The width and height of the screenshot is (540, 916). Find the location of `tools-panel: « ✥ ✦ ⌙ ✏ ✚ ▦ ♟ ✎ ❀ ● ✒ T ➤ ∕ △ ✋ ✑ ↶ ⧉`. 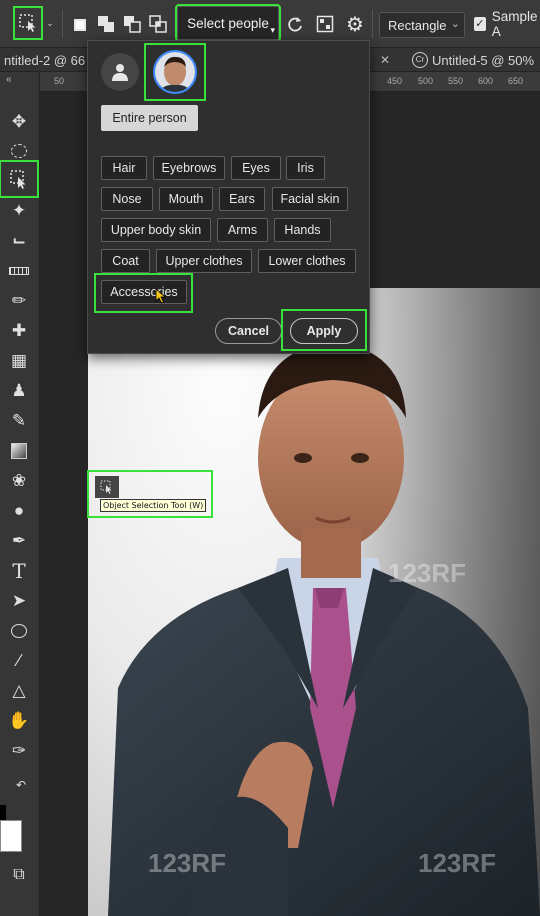

tools-panel: « ✥ ✦ ⌙ ✏ ✚ ▦ ♟ ✎ ❀ ● ✒ T ➤ ∕ △ ✋ ✑ ↶ ⧉ is located at coordinates (20, 494).